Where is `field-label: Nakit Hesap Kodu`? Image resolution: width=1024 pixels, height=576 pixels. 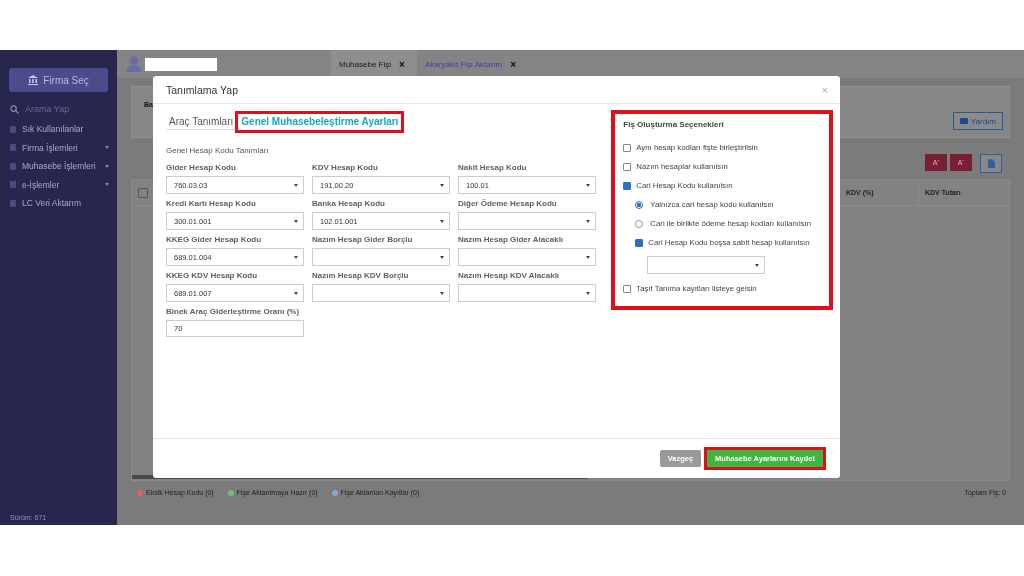 field-label: Nakit Hesap Kodu is located at coordinates (493, 167).